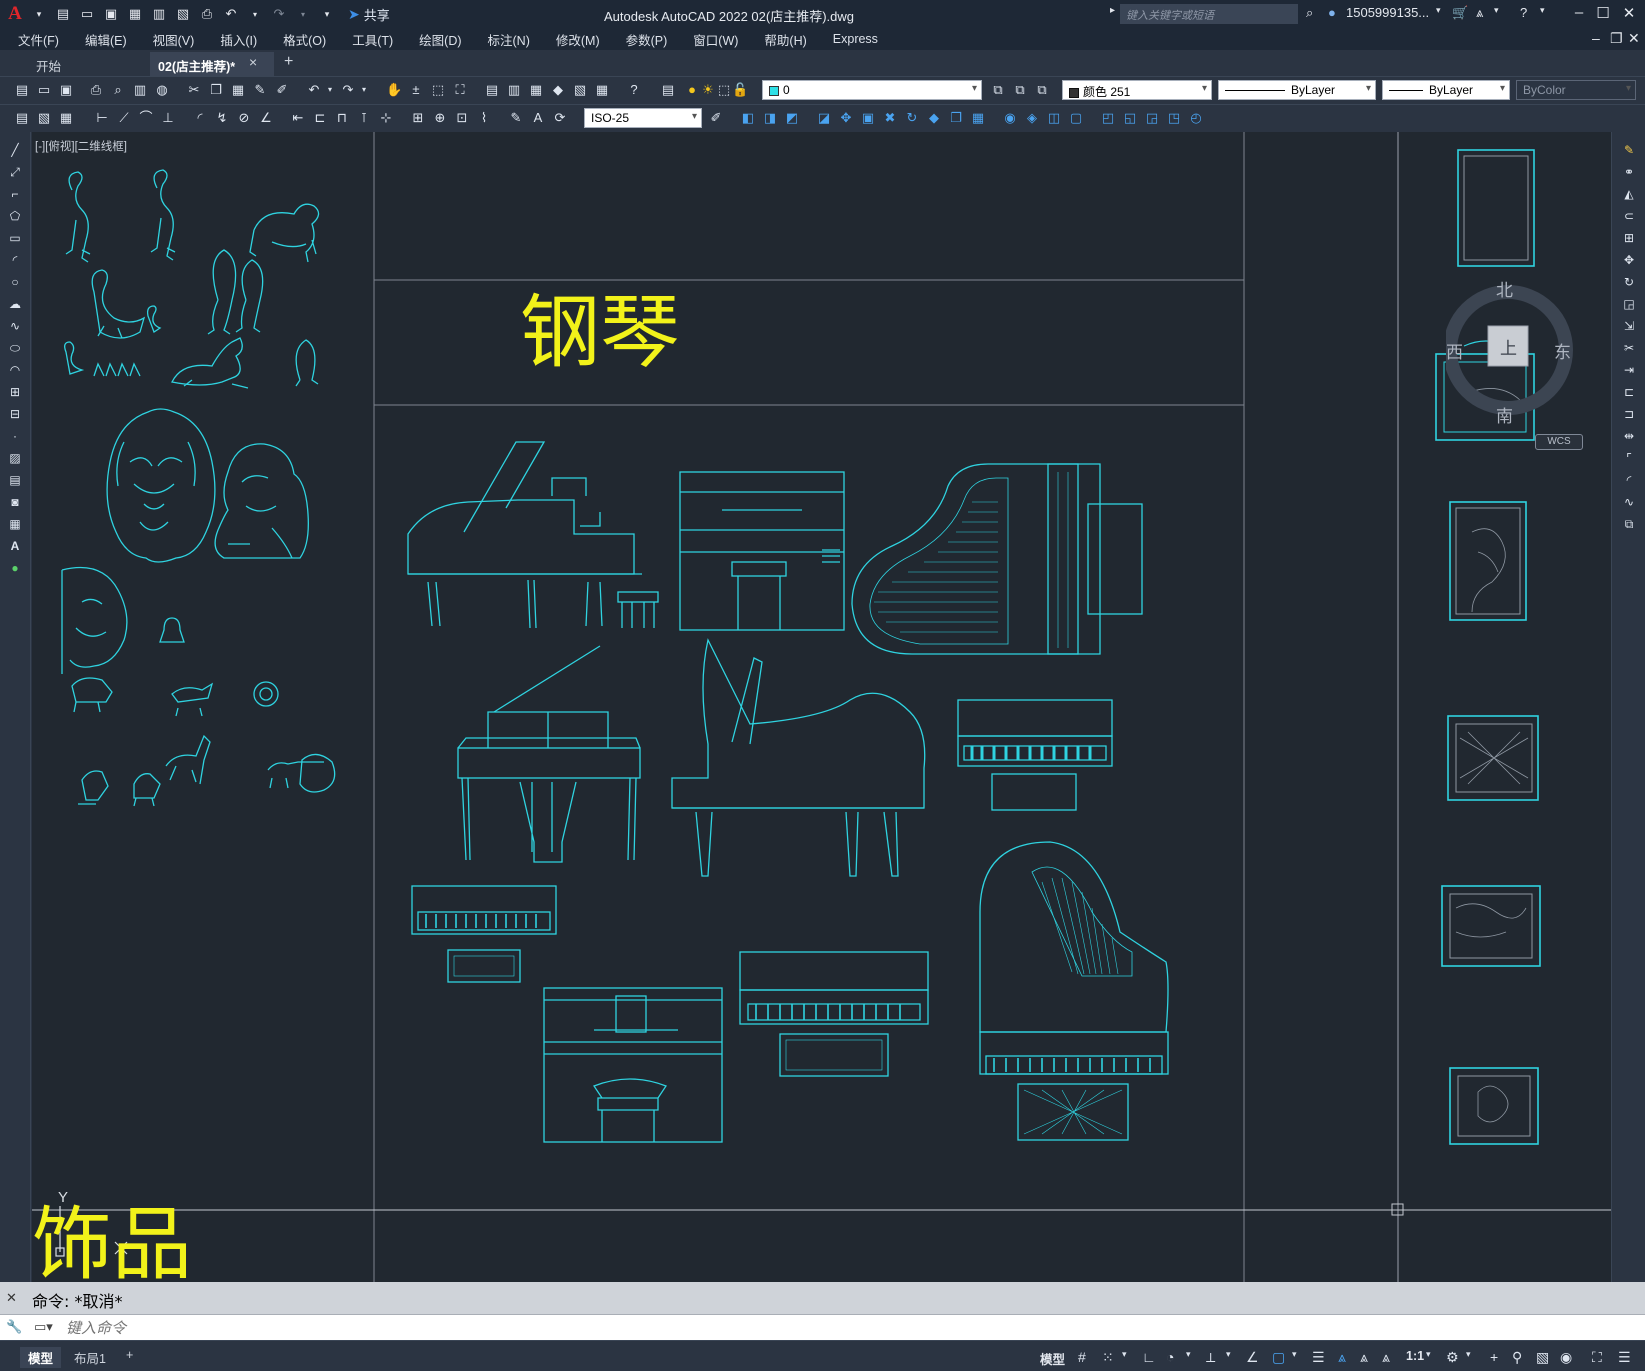 Image resolution: width=1645 pixels, height=1371 pixels. I want to click on slice-icon: ◱, so click(1130, 118).